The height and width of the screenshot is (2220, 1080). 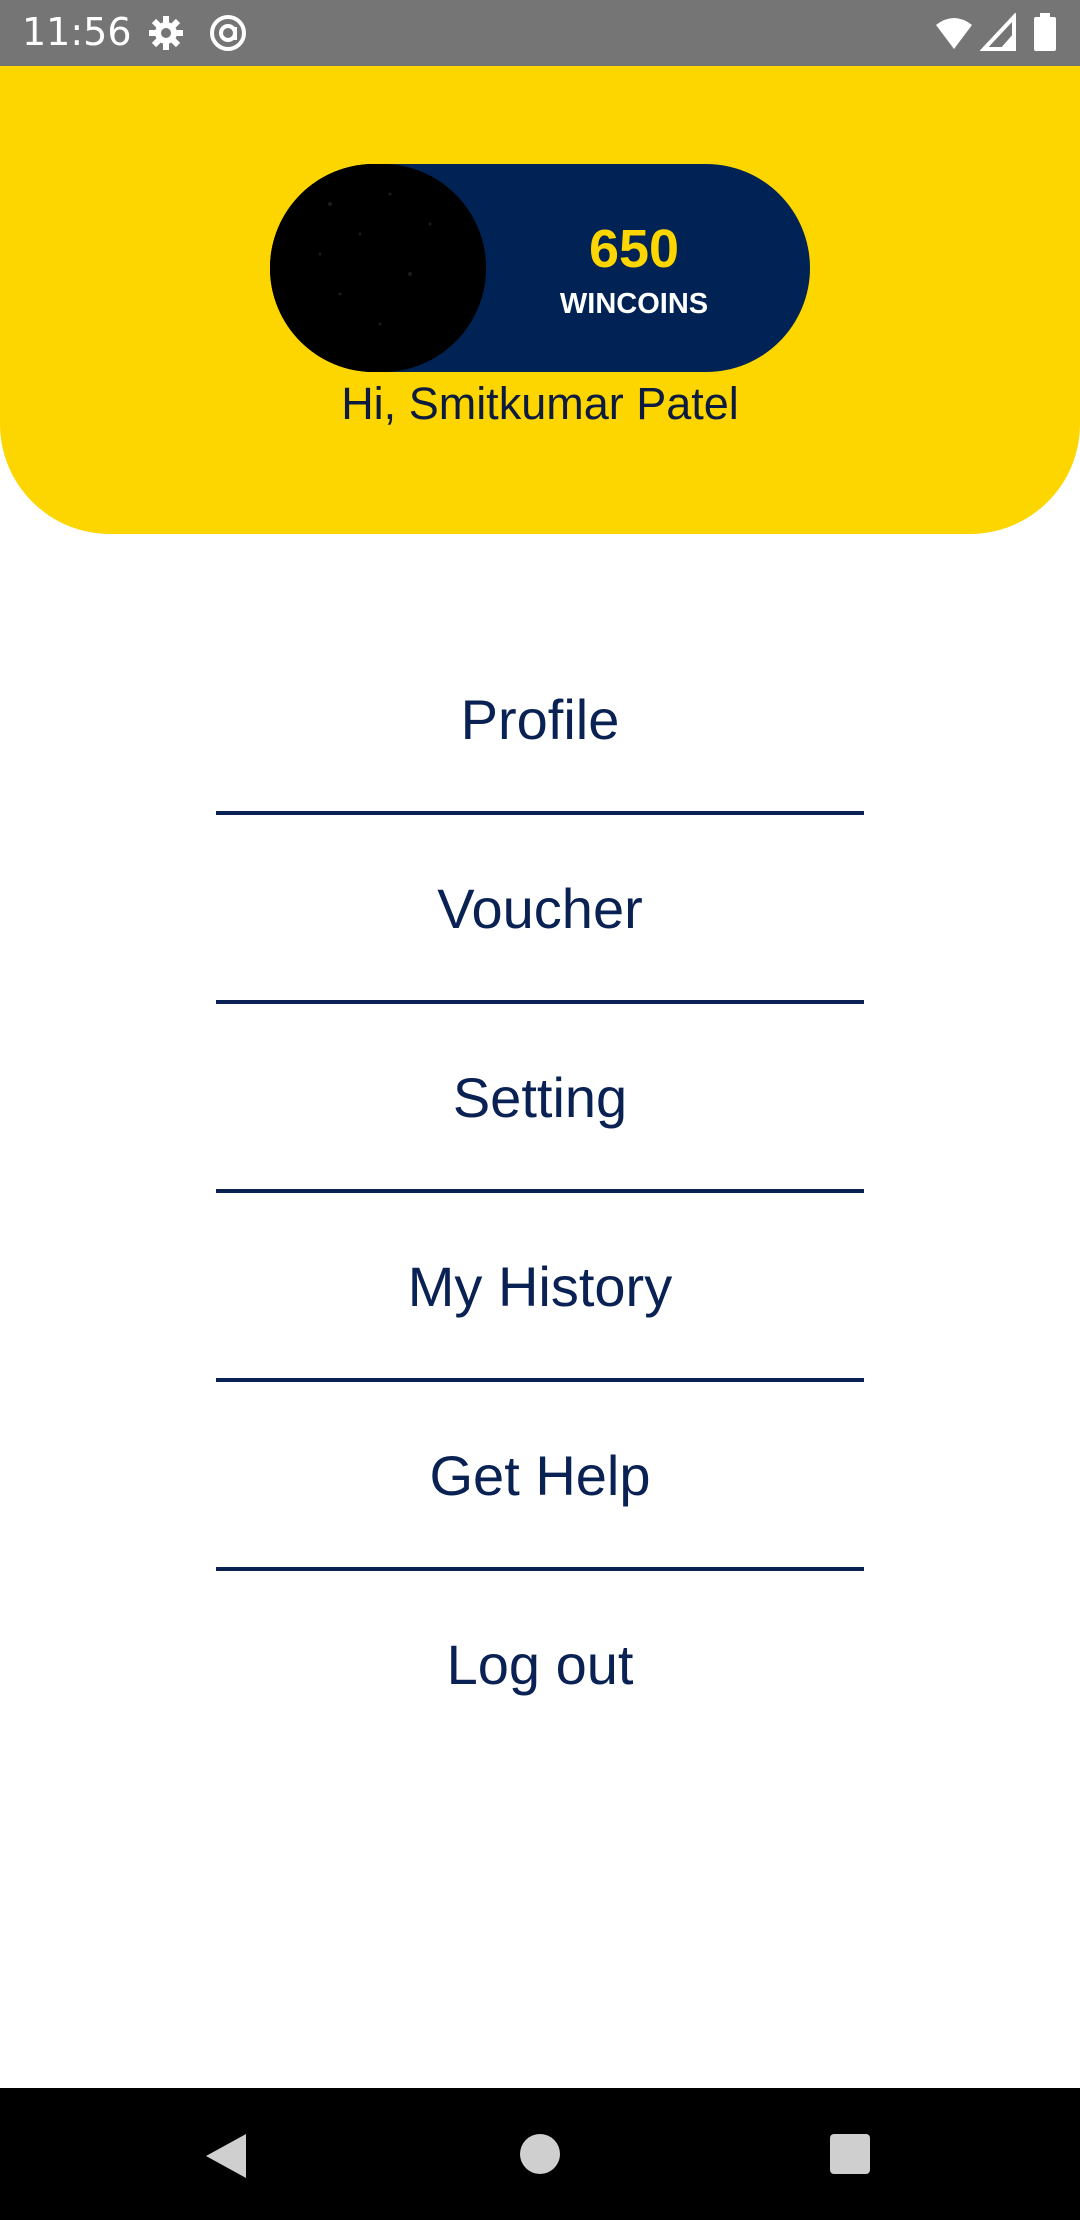 I want to click on status-bar: 11:56, so click(x=540, y=33).